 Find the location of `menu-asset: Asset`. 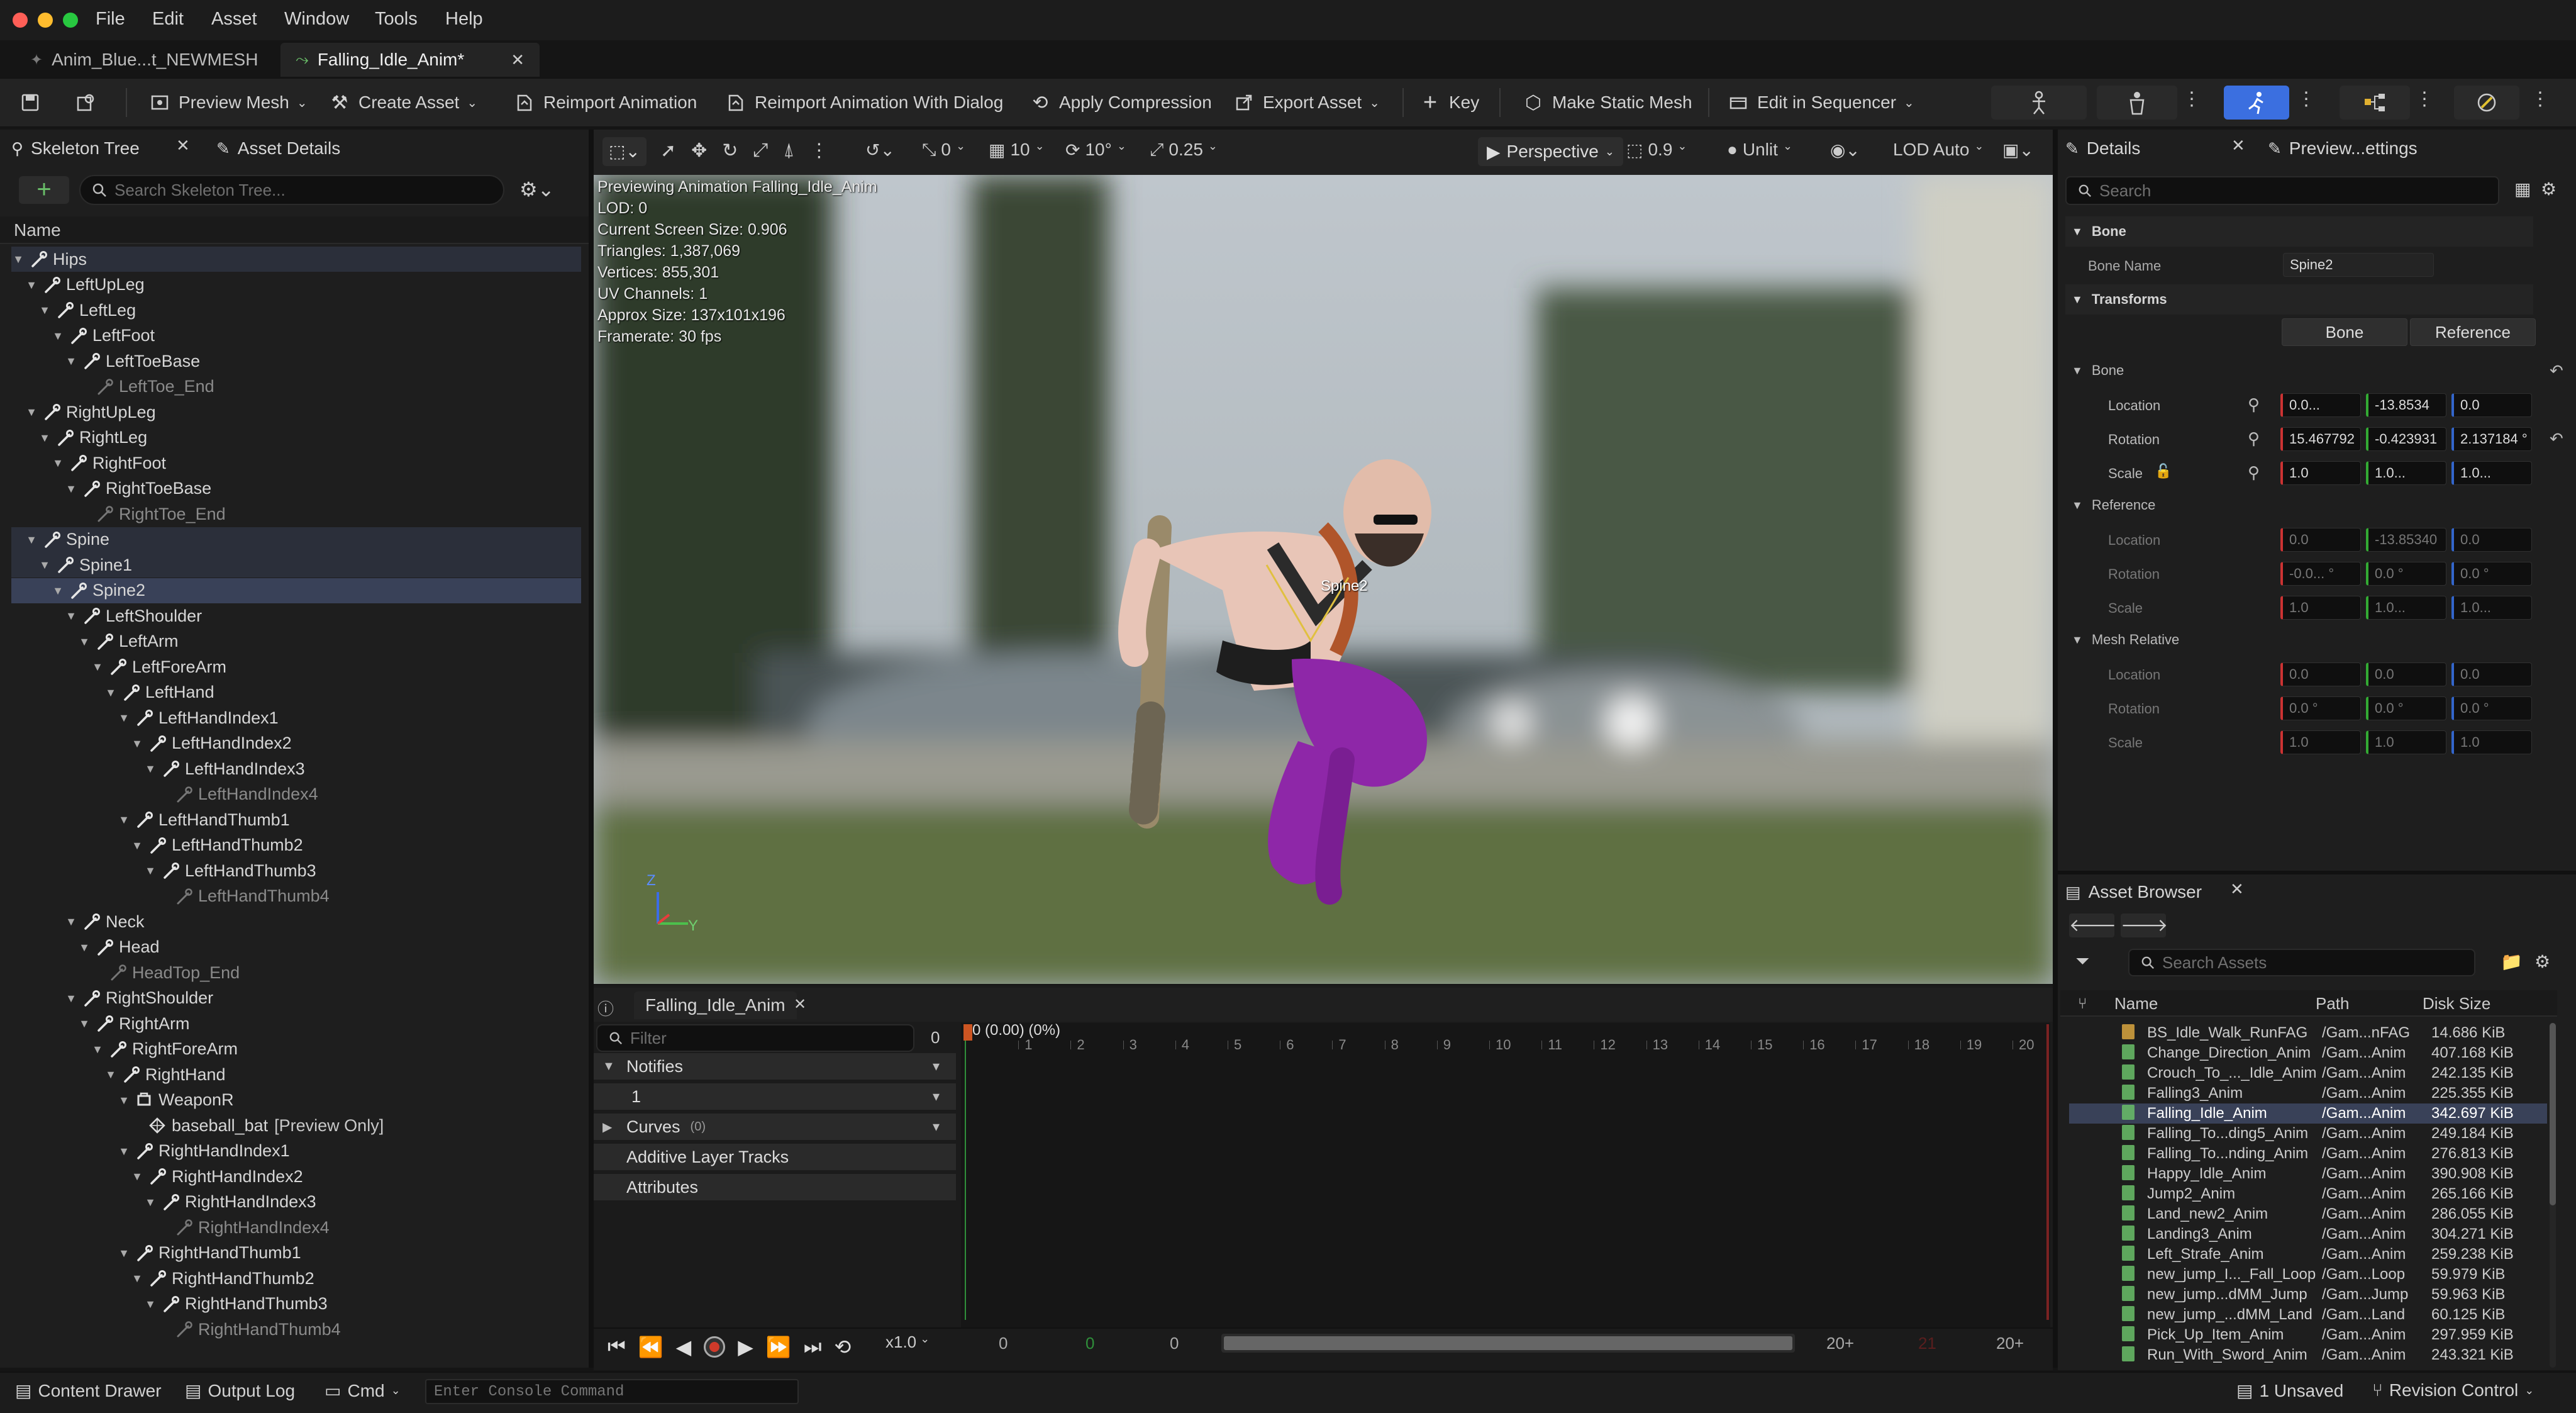

menu-asset: Asset is located at coordinates (234, 19).